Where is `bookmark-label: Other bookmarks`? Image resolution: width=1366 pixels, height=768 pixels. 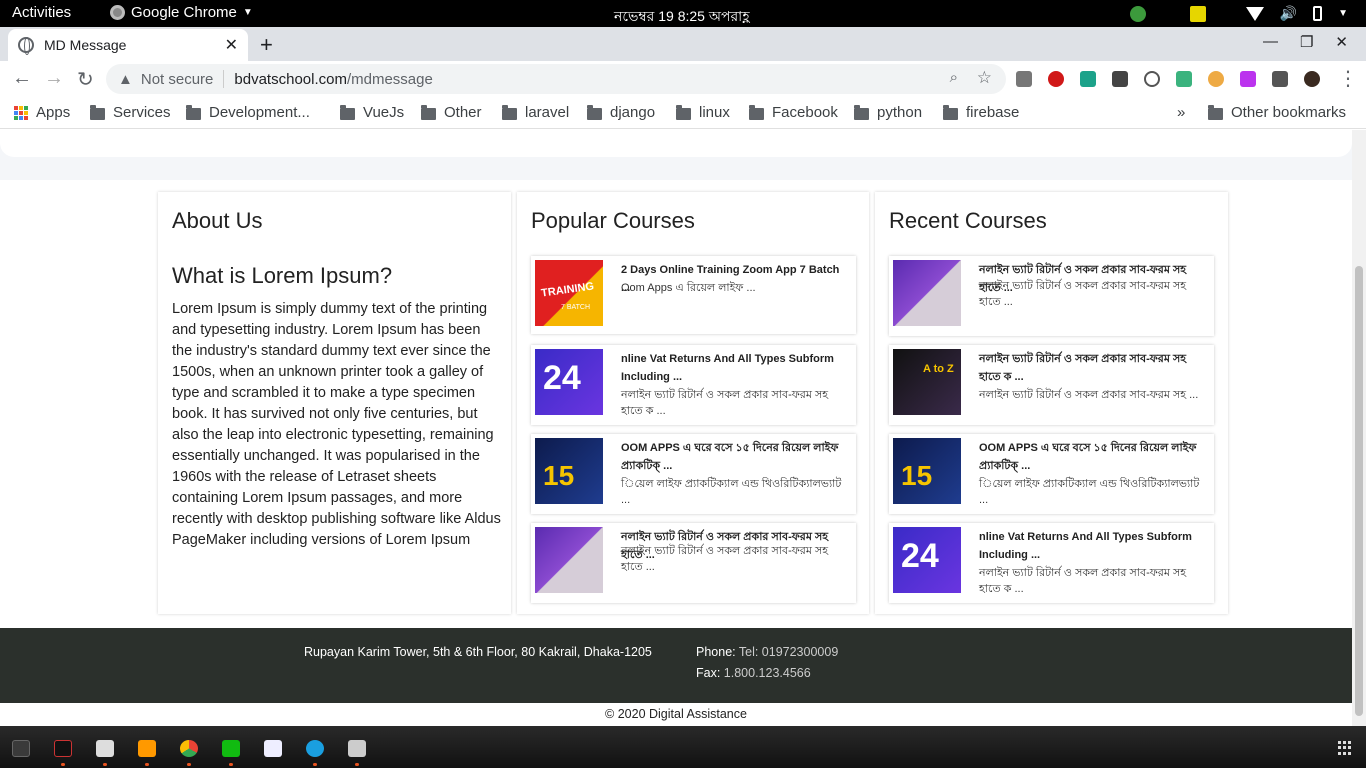 bookmark-label: Other bookmarks is located at coordinates (1289, 112).